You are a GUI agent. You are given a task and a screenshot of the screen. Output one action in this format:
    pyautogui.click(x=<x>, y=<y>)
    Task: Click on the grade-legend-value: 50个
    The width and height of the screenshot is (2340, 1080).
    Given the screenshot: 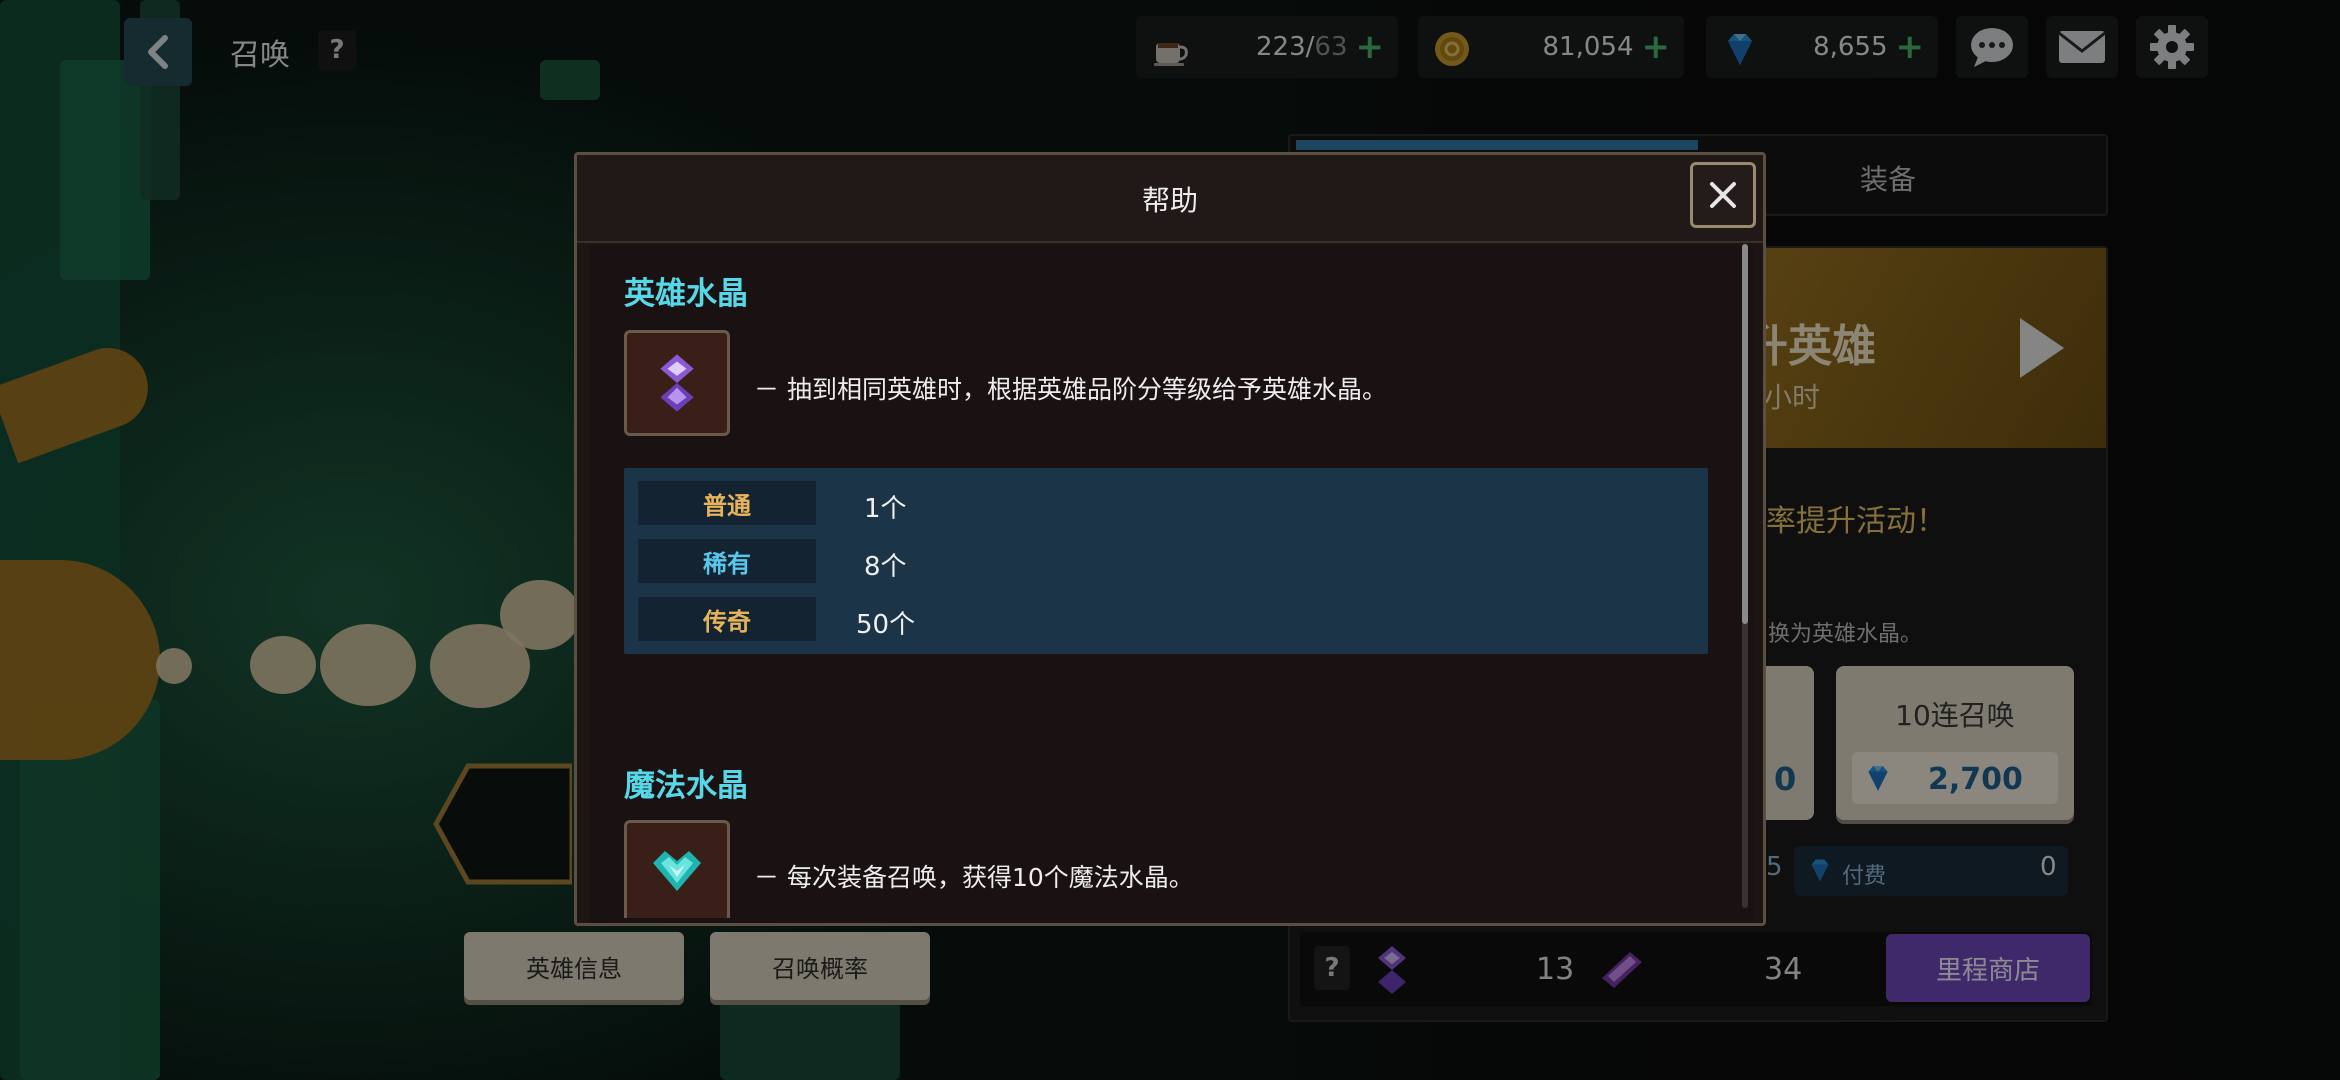 What is the action you would take?
    pyautogui.click(x=886, y=625)
    